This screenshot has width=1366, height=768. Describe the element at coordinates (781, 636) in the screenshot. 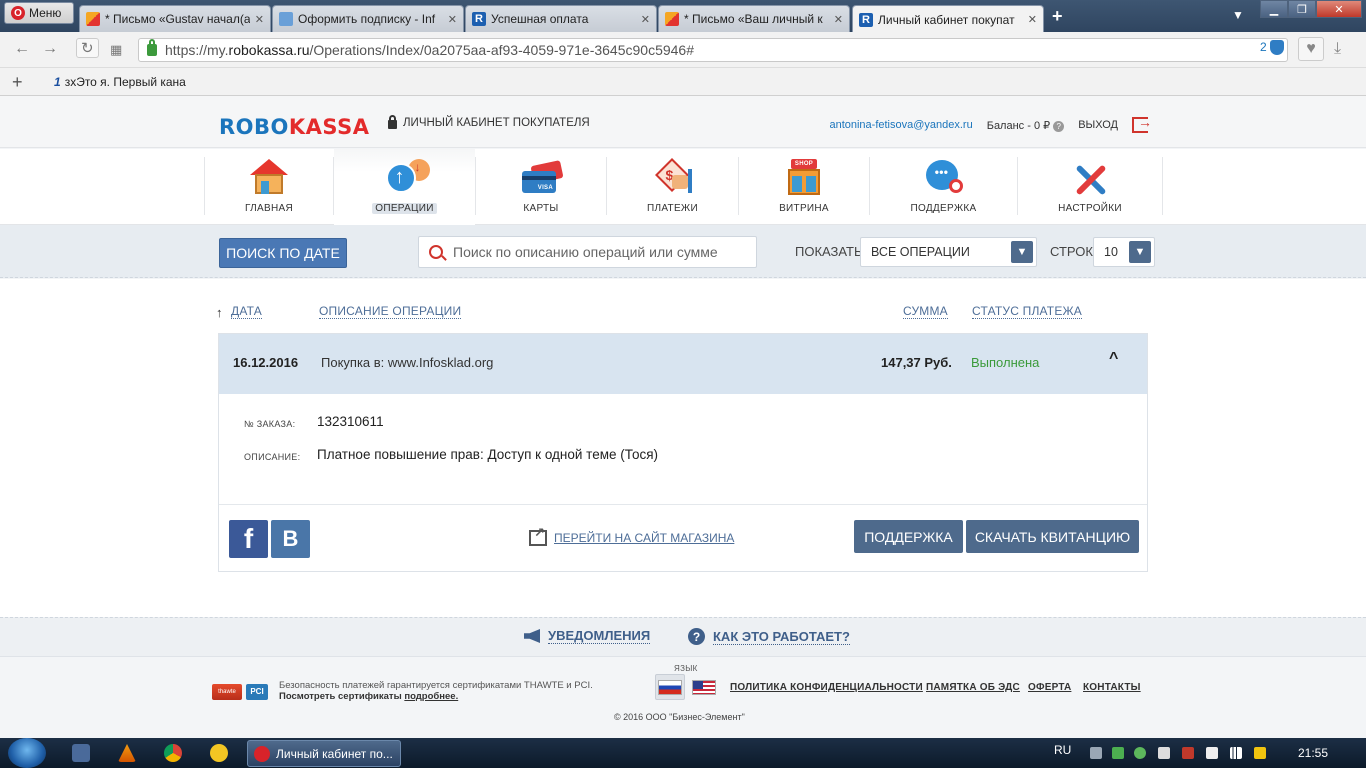

I see `how-it-works-label: КАК ЭТО РАБОТАЕТ?` at that location.